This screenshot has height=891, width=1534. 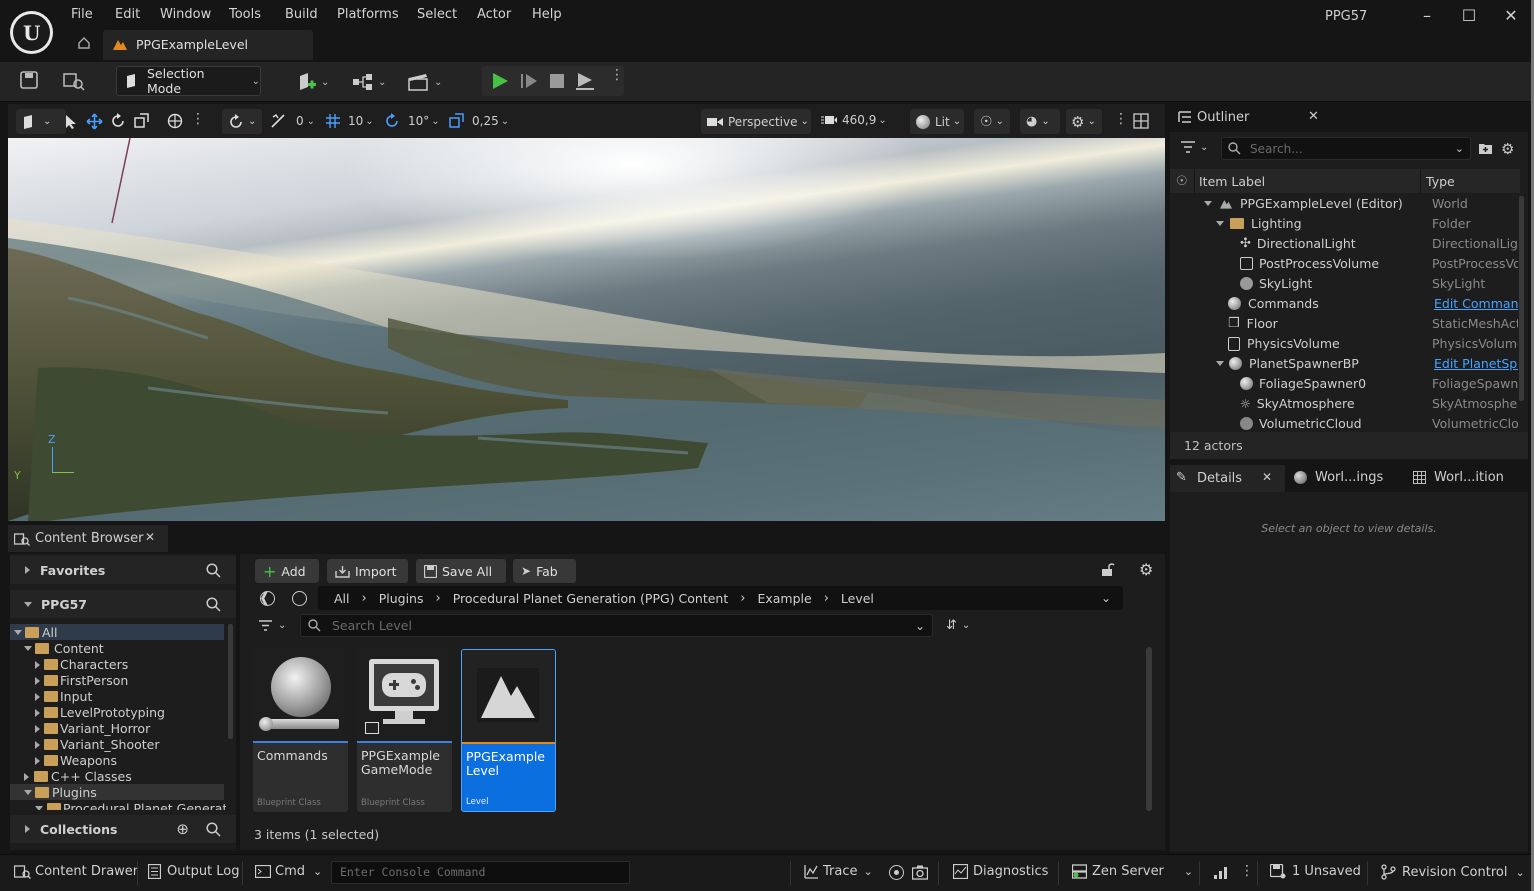 I want to click on outliner-row: SkyLight, so click(x=1276, y=283).